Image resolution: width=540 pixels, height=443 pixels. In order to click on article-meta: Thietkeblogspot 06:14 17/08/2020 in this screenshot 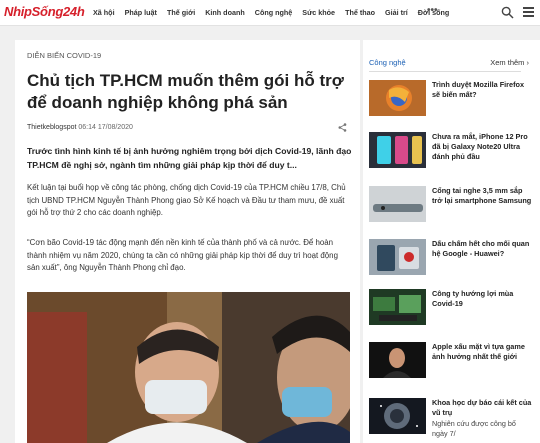, I will do `click(80, 127)`.